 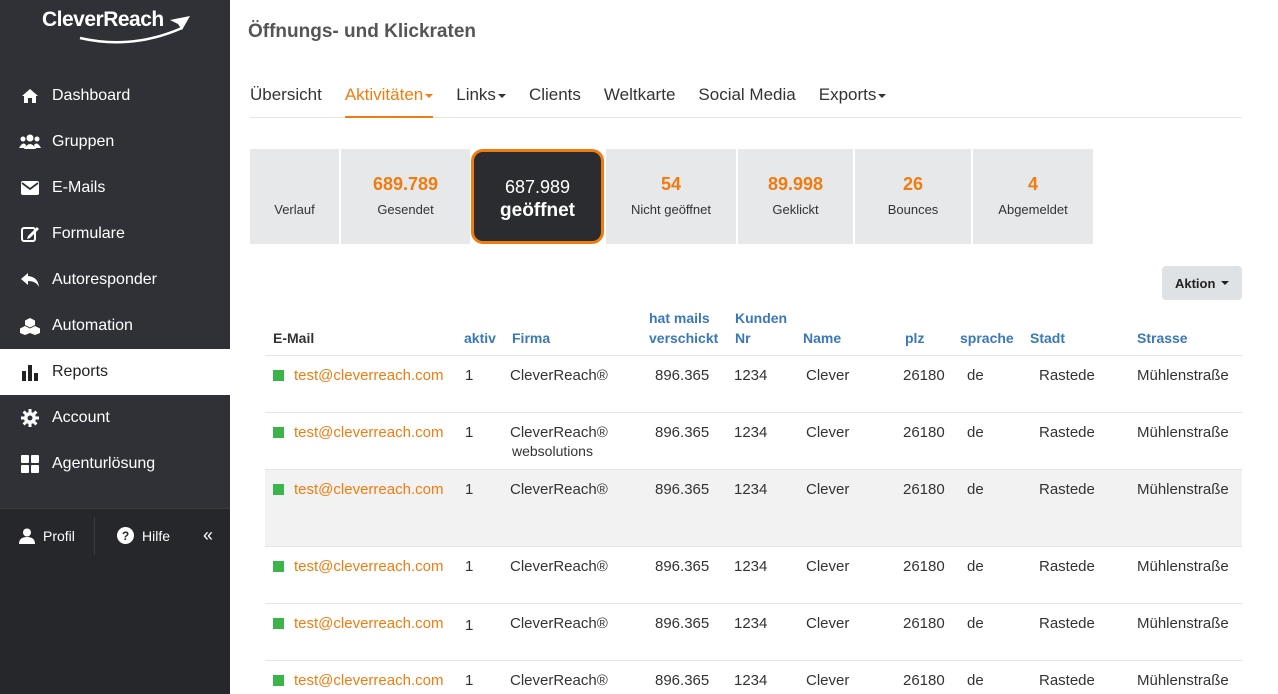 I want to click on tab-aktivitaeten: Aktivitäten, so click(x=389, y=96).